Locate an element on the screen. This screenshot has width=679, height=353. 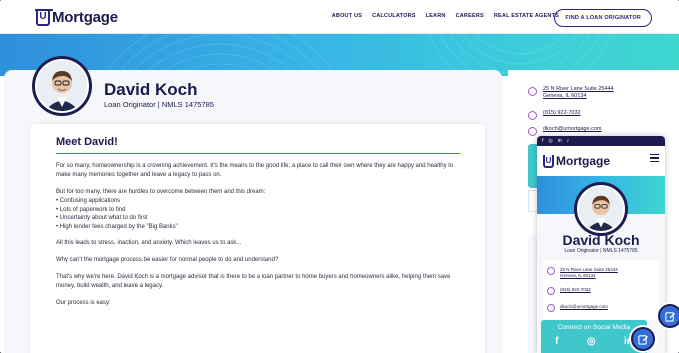
mobile-profile-subtitle: Loan Originator | NMLS 1475785 is located at coordinates (601, 251).